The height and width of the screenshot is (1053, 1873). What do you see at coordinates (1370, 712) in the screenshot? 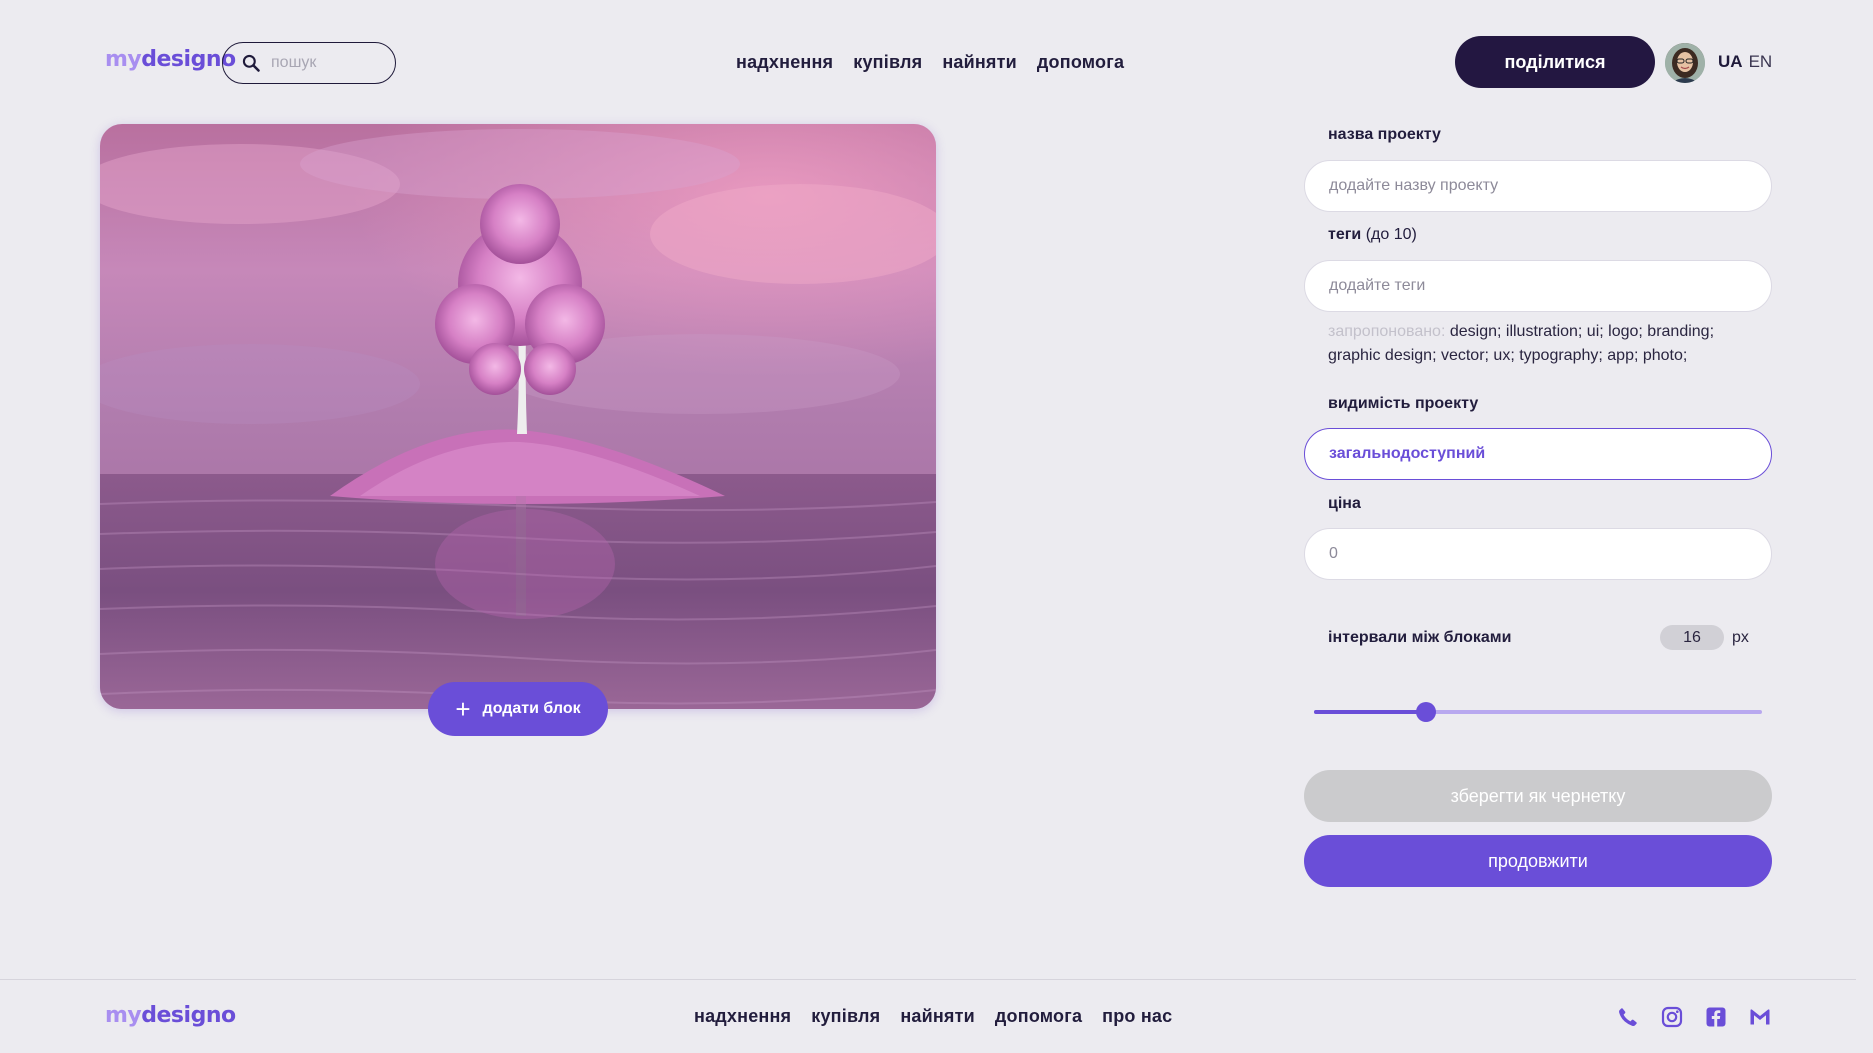
I see `block-gap-slider-fill` at bounding box center [1370, 712].